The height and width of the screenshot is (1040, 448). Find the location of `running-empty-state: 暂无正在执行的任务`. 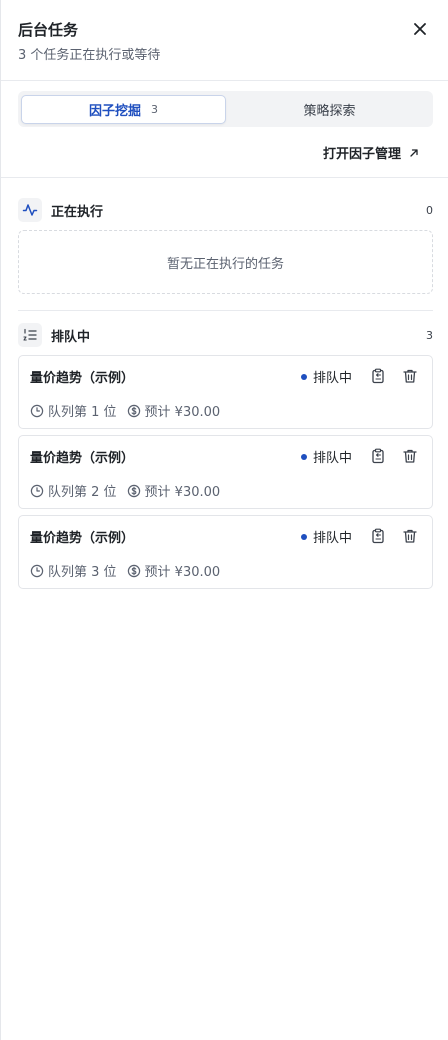

running-empty-state: 暂无正在执行的任务 is located at coordinates (225, 262).